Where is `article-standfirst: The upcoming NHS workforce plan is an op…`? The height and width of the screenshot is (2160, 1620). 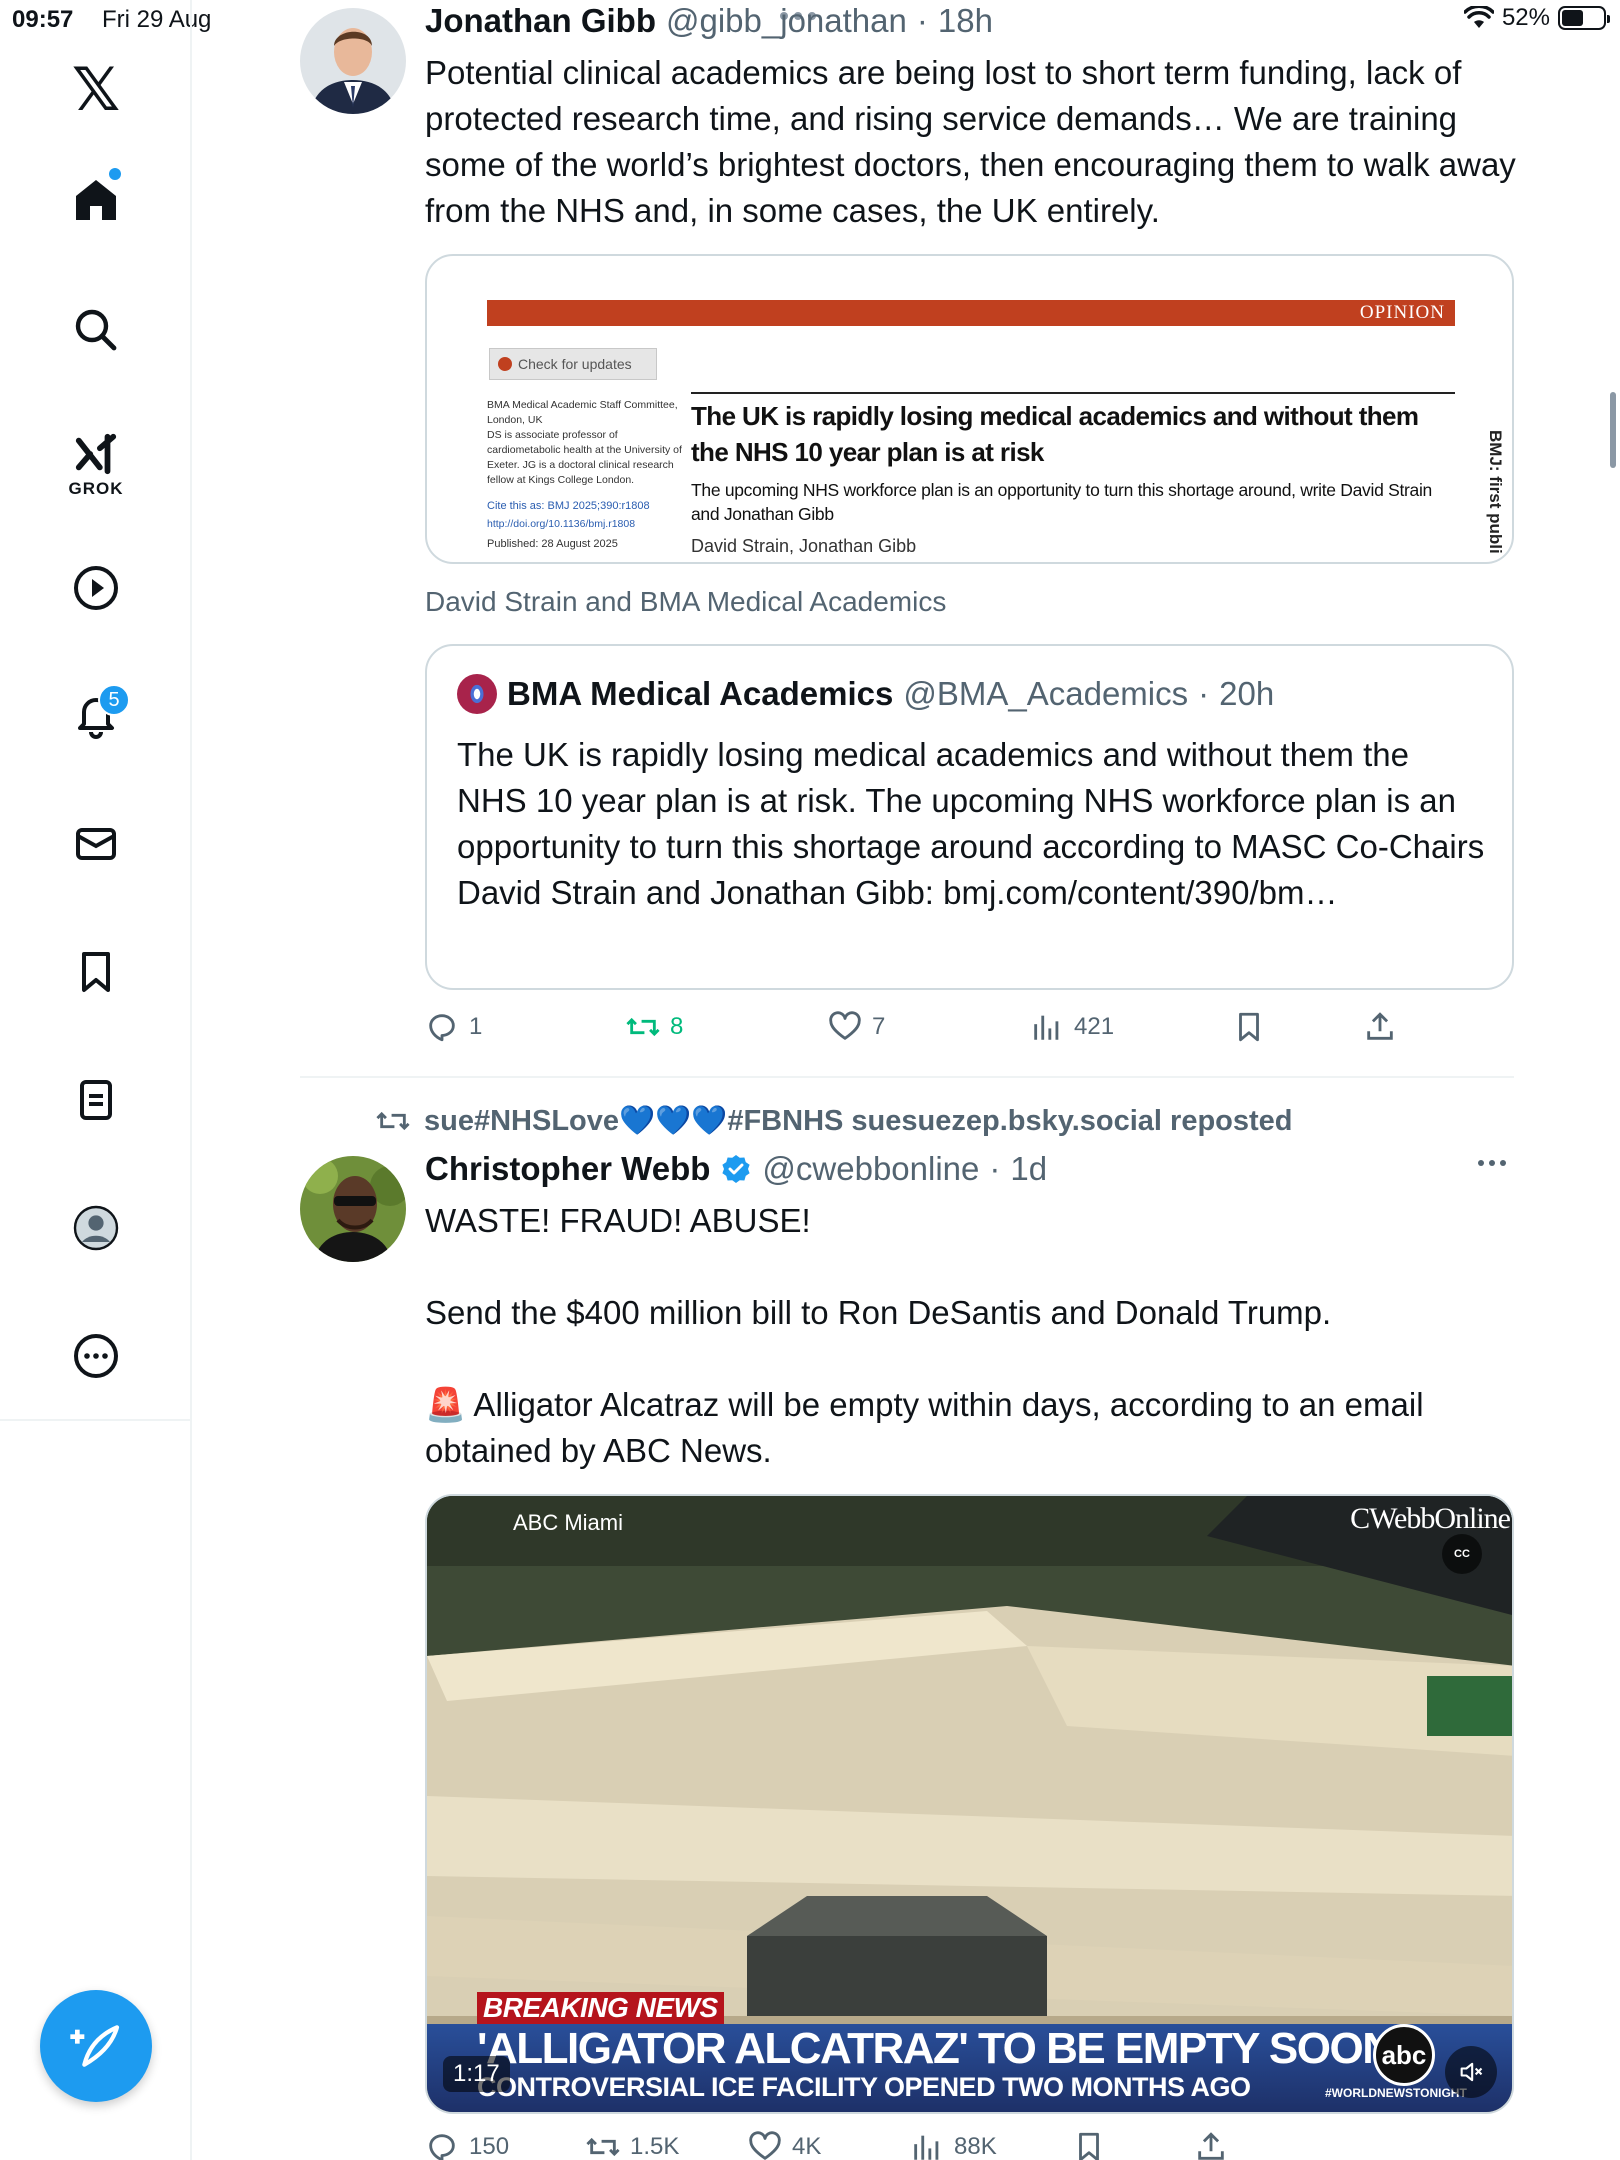 article-standfirst: The upcoming NHS workforce plan is an op… is located at coordinates (1061, 502).